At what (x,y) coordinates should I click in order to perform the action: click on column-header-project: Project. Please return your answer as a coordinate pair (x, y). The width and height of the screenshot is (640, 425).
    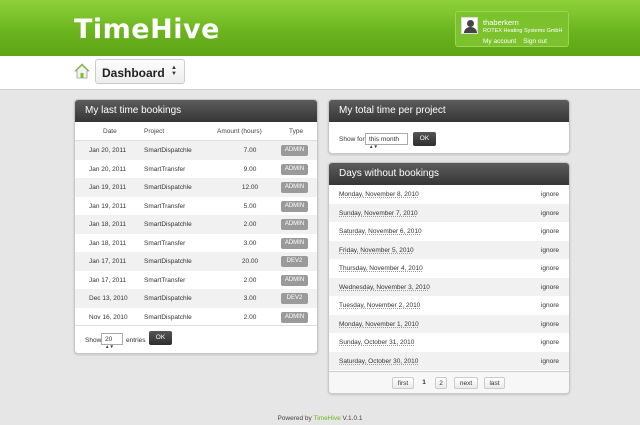
    Looking at the image, I should click on (154, 131).